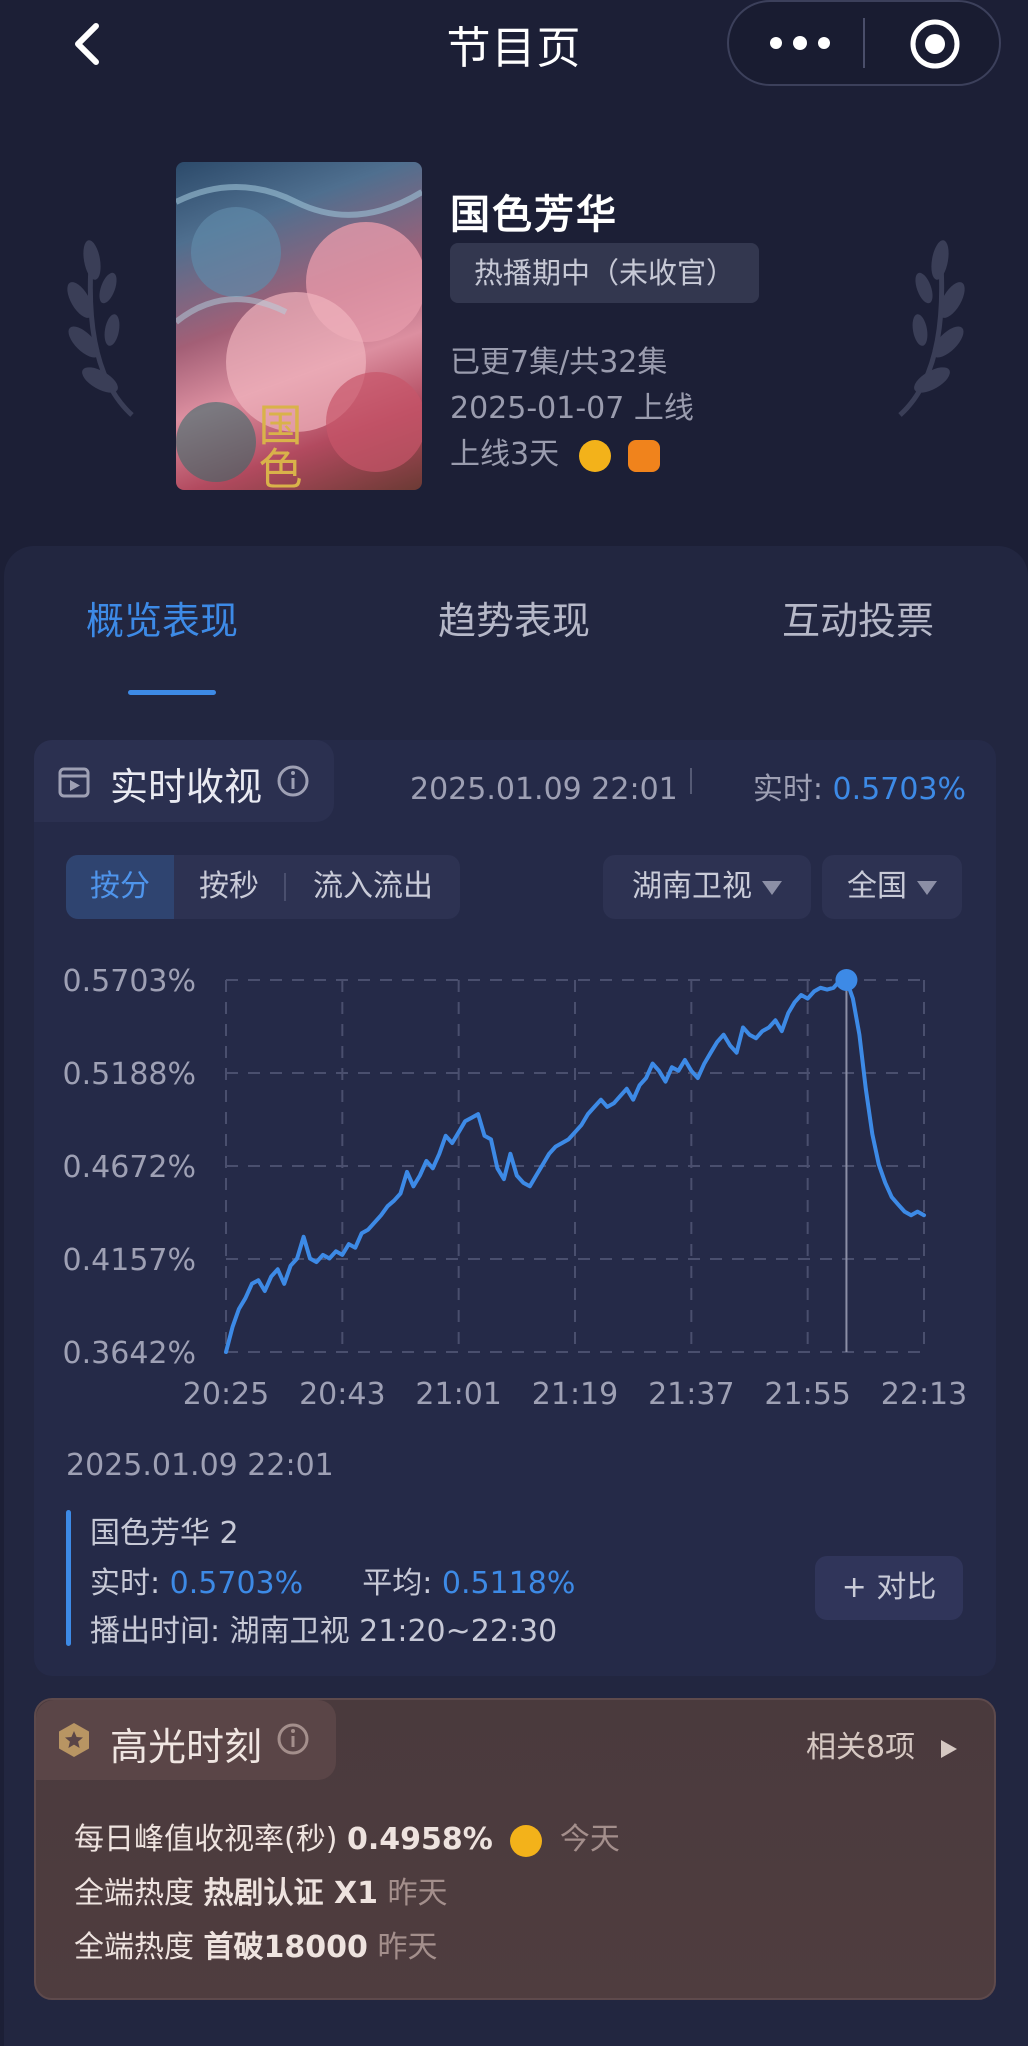 This screenshot has width=1028, height=2046. What do you see at coordinates (931, 328) in the screenshot?
I see `laurel-right-icon` at bounding box center [931, 328].